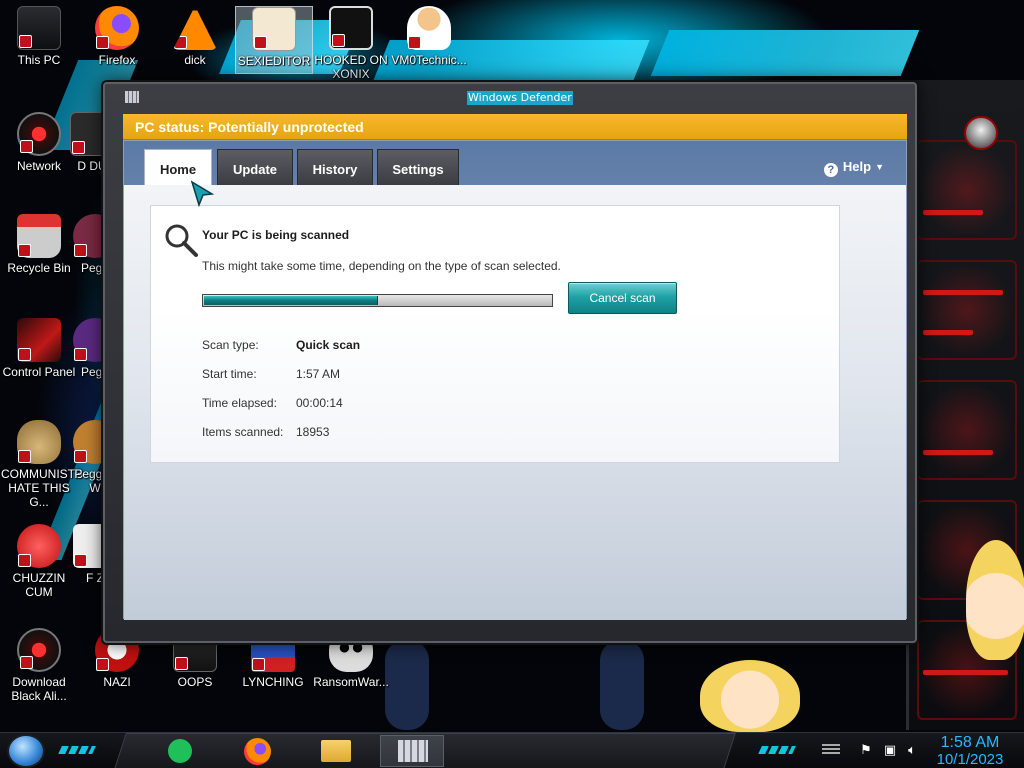  I want to click on recycle-bin-icon, so click(39, 236).